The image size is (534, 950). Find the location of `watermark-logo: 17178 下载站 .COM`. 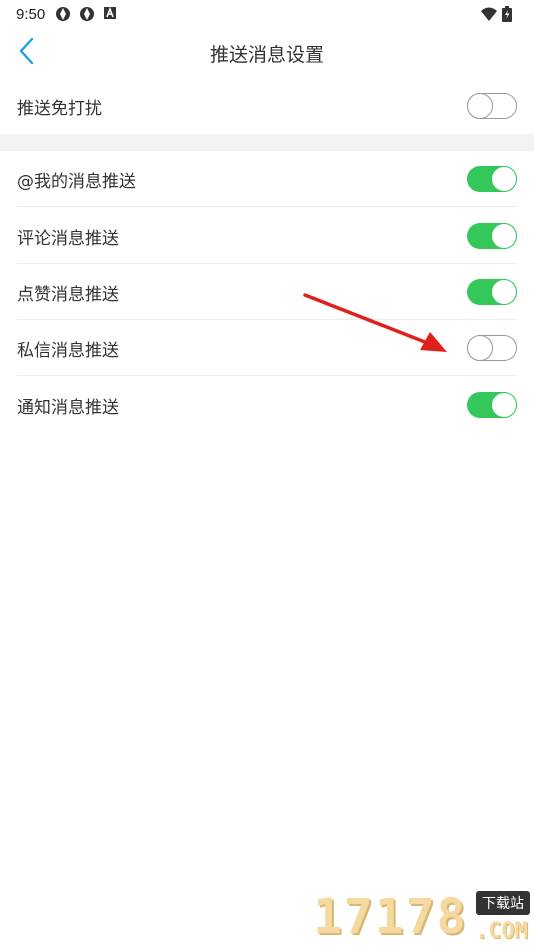

watermark-logo: 17178 下载站 .COM is located at coordinates (419, 917).